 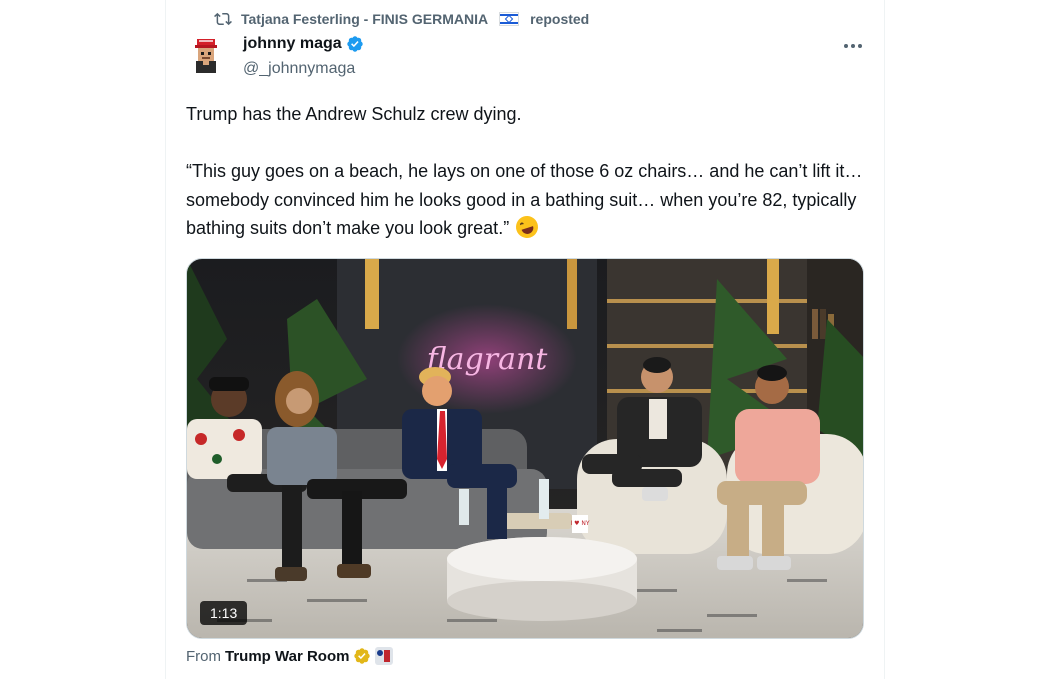 I want to click on rolling-on-floor-laughing-emoji-icon, so click(x=527, y=227).